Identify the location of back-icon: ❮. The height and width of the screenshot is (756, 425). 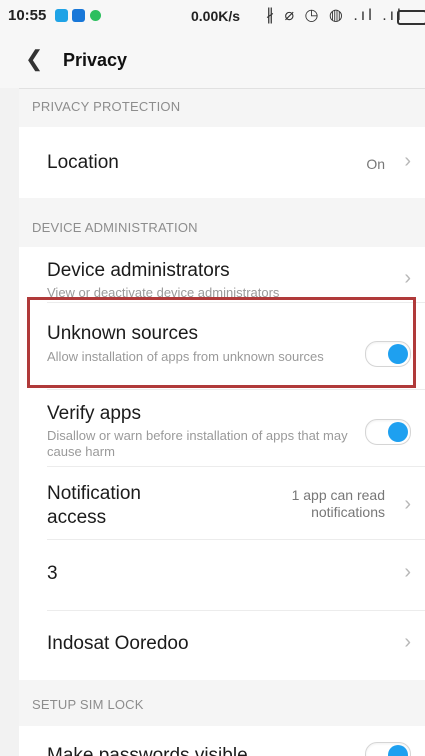
(34, 59).